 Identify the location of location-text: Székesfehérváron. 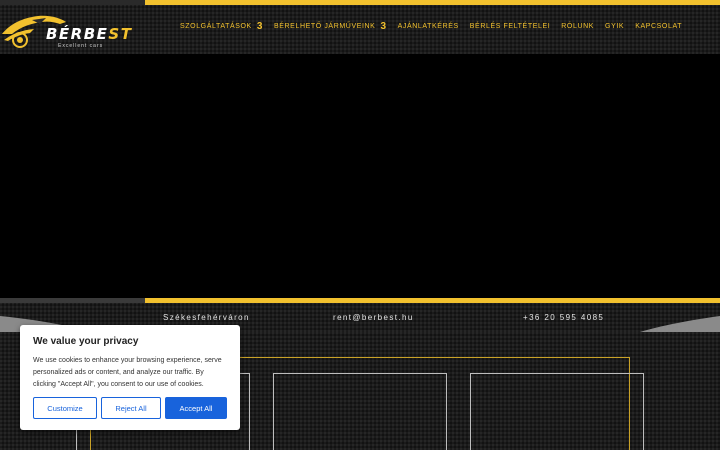
(206, 317).